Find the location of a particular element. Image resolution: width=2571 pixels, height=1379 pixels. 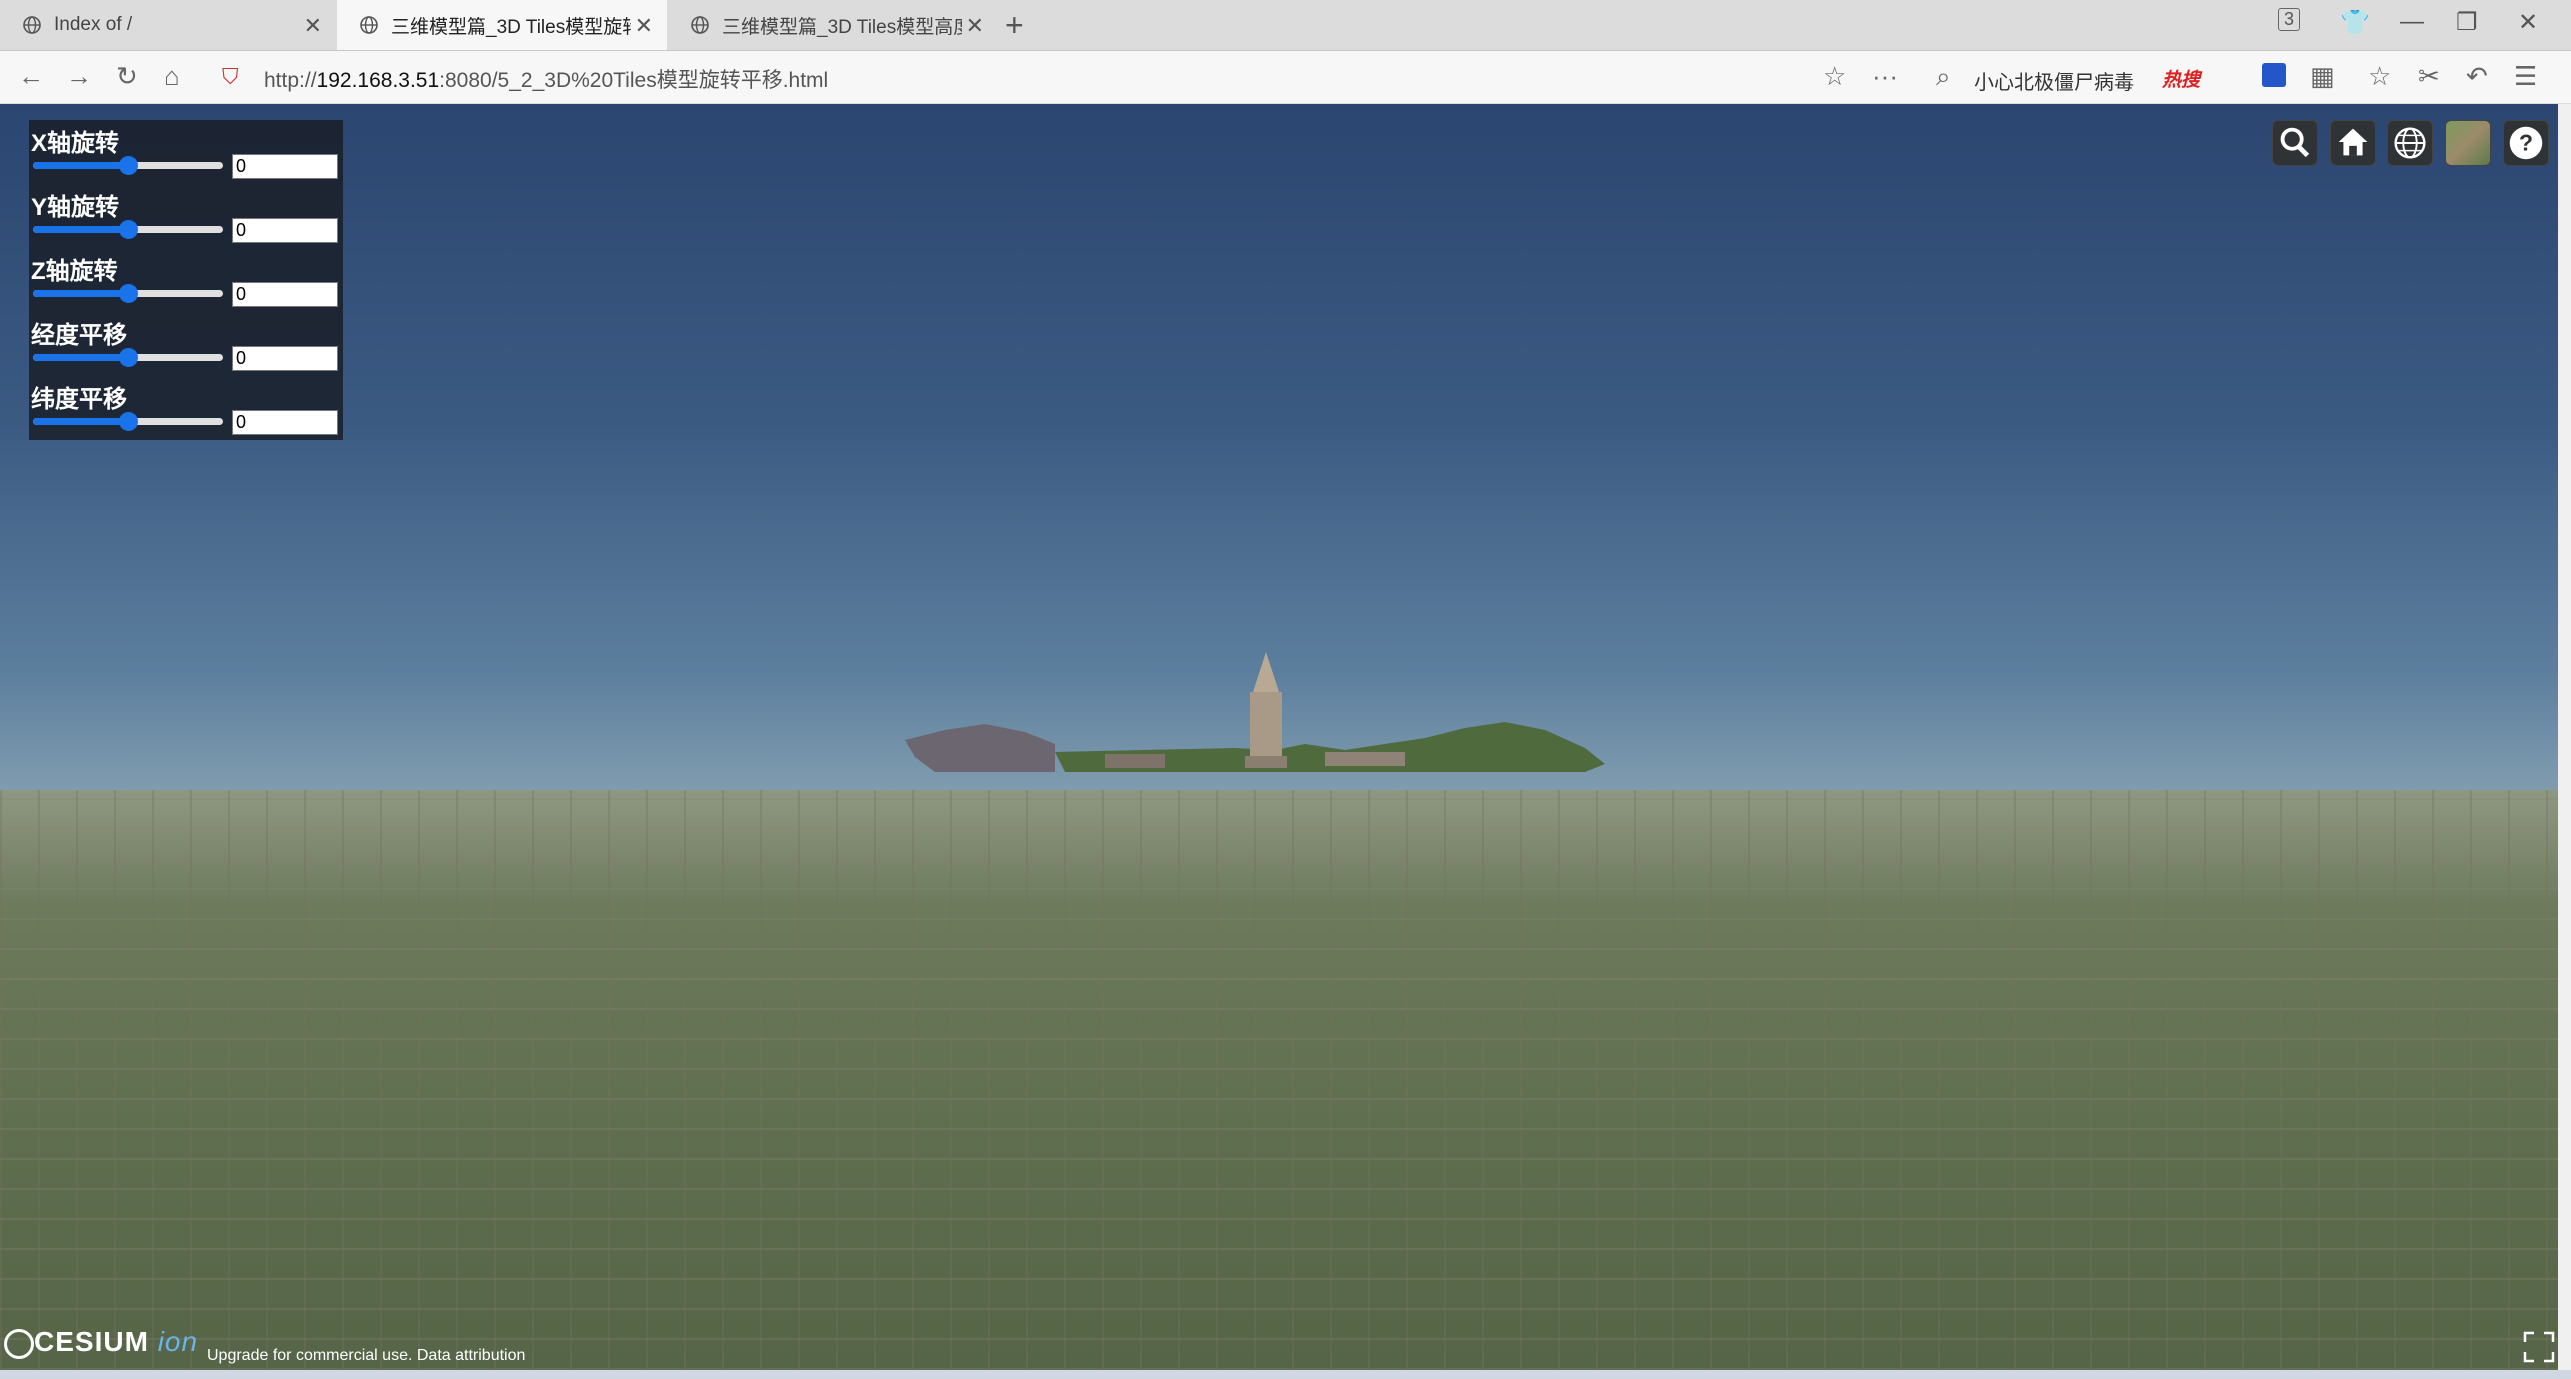

shirt-icon: 👕 is located at coordinates (2355, 22).